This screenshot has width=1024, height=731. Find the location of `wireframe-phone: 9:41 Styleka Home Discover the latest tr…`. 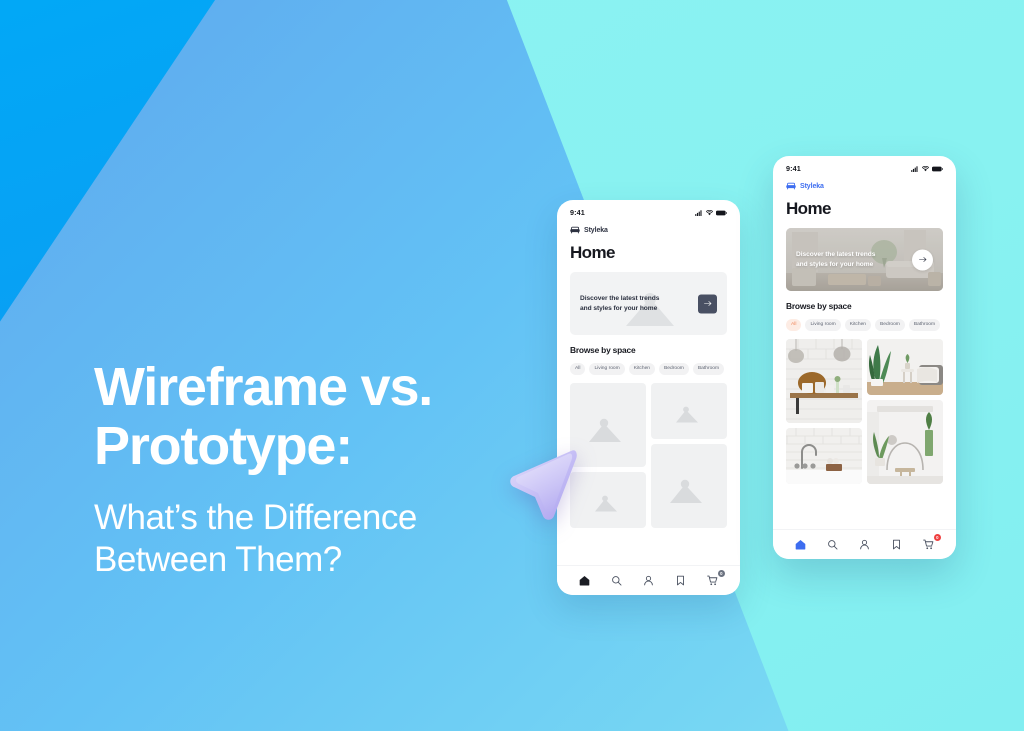

wireframe-phone: 9:41 Styleka Home Discover the latest tr… is located at coordinates (648, 397).